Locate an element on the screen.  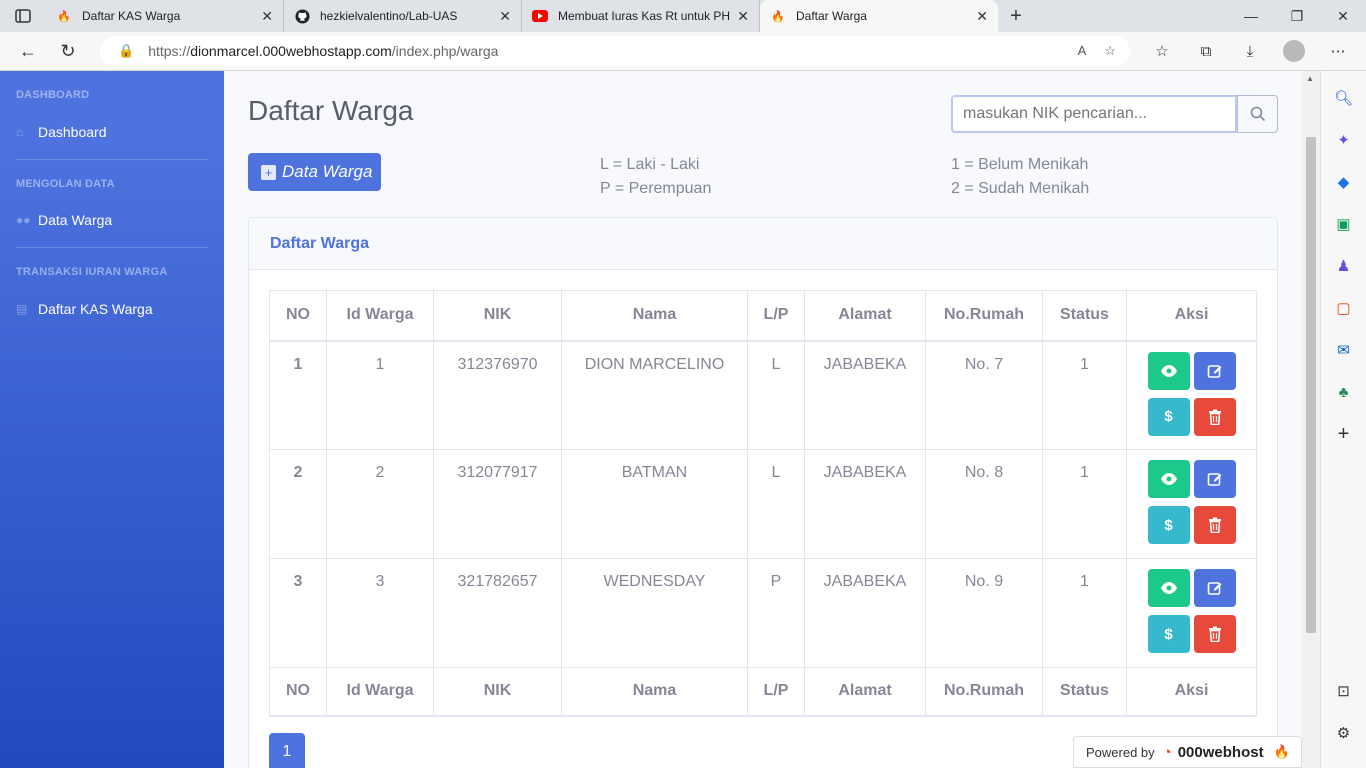
cell-nik: 312077917 is located at coordinates (497, 504).